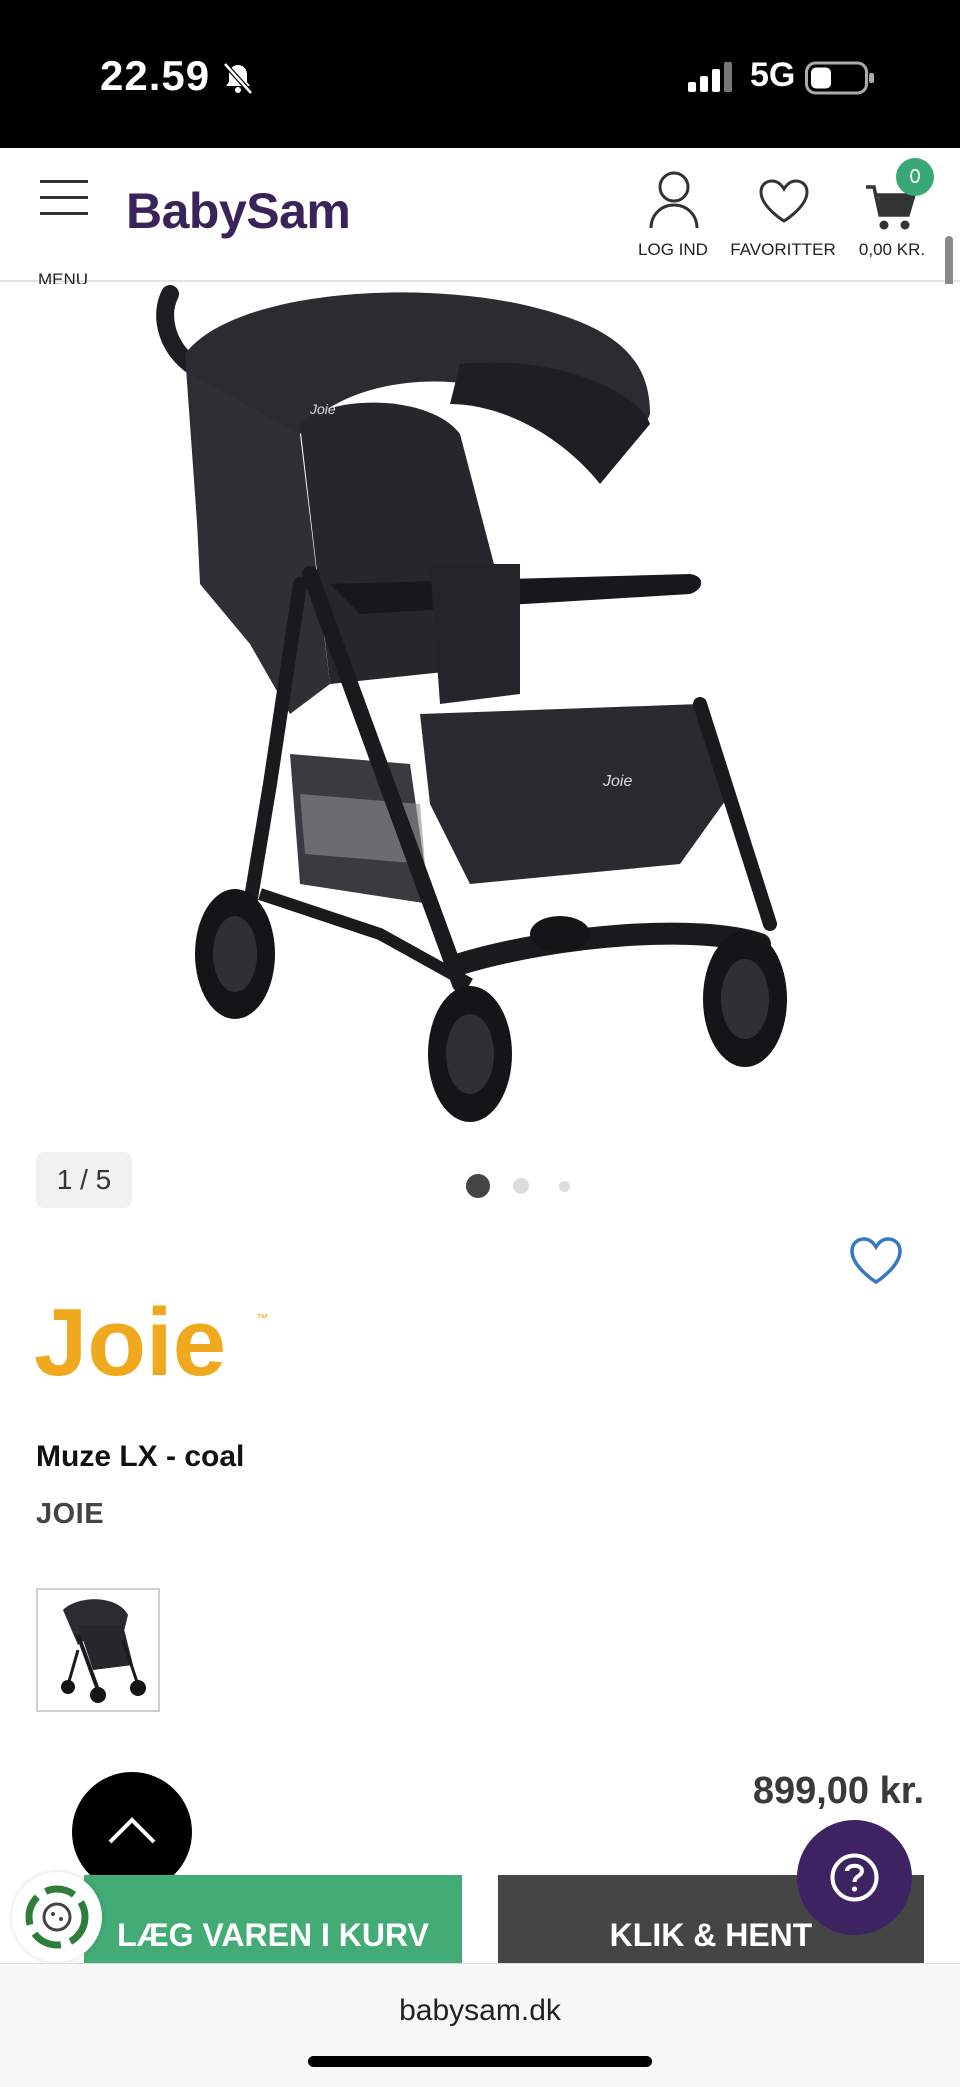 The image size is (960, 2087). I want to click on favorites-button: FAVORITTER, so click(783, 225).